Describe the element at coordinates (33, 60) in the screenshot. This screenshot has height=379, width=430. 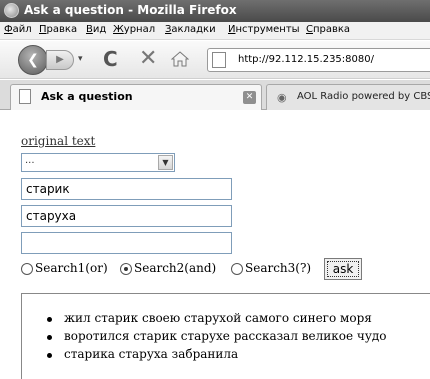
I see `back-button: ❮` at that location.